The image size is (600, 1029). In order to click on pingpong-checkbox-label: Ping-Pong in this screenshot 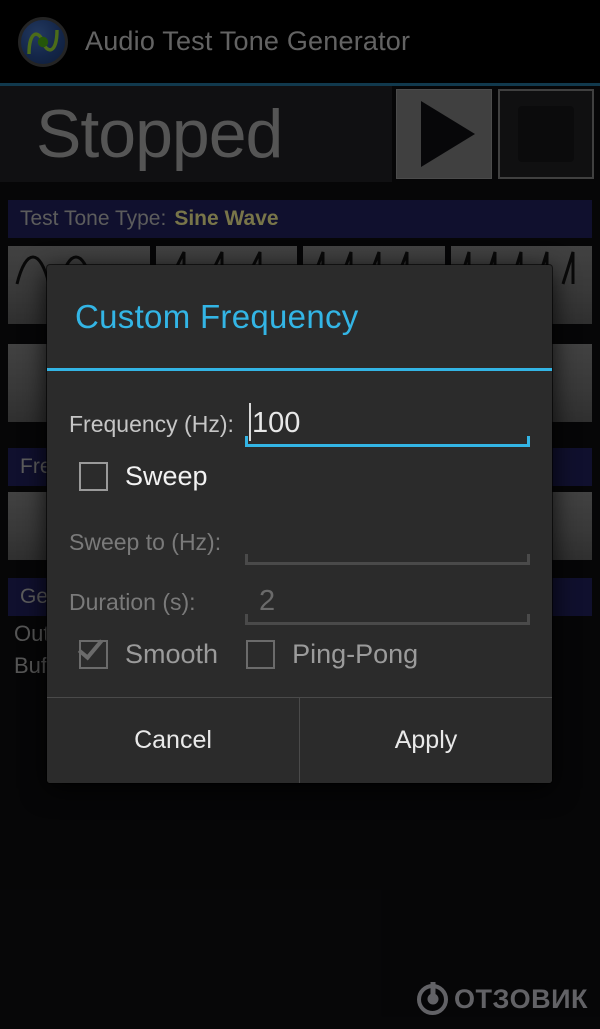, I will do `click(355, 653)`.